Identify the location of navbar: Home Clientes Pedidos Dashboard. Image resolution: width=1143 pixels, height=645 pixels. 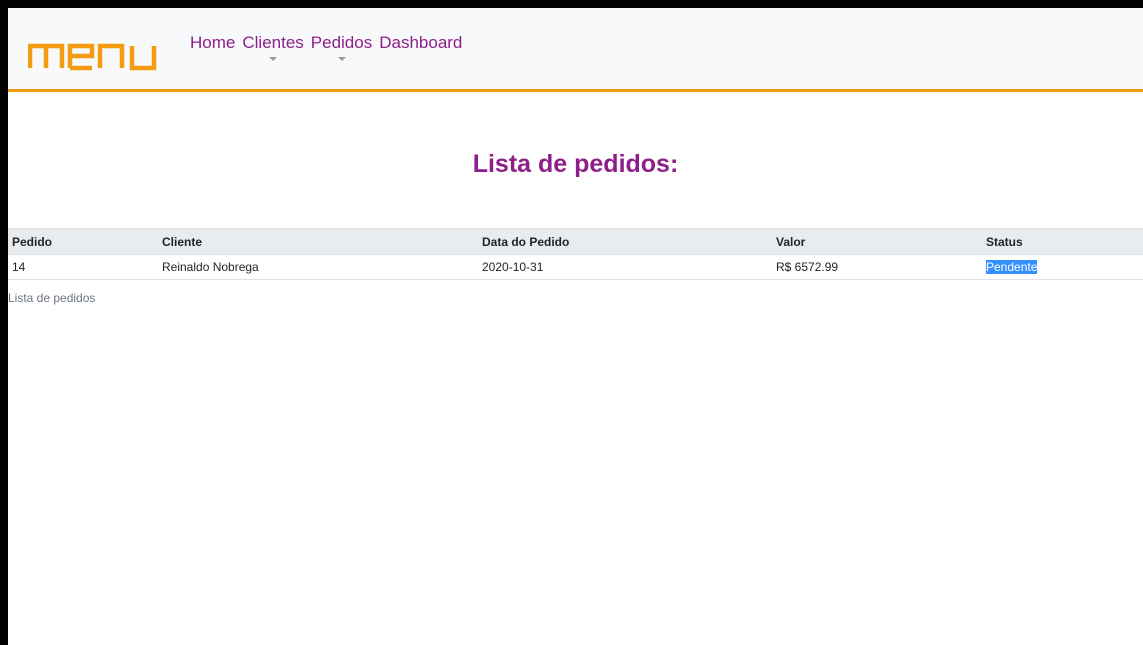
(575, 50).